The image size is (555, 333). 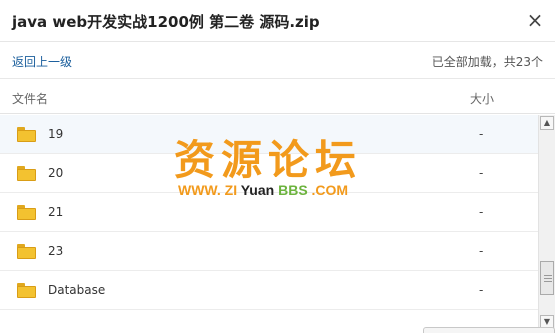 I want to click on close-icon: ×, so click(x=535, y=20).